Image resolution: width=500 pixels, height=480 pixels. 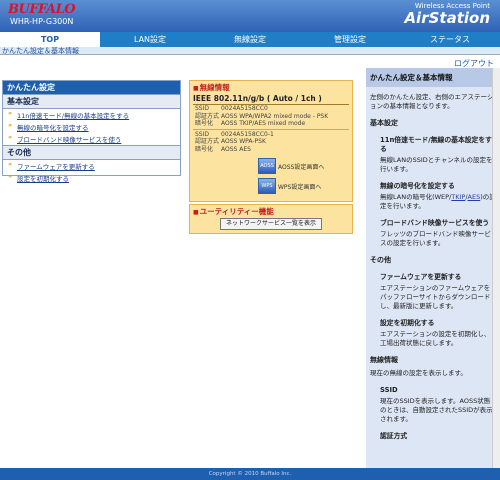 What do you see at coordinates (432, 101) in the screenshot?
I see `help-intro: 左側のかんたん設定、右側のエアステーションの基本情報となります。` at bounding box center [432, 101].